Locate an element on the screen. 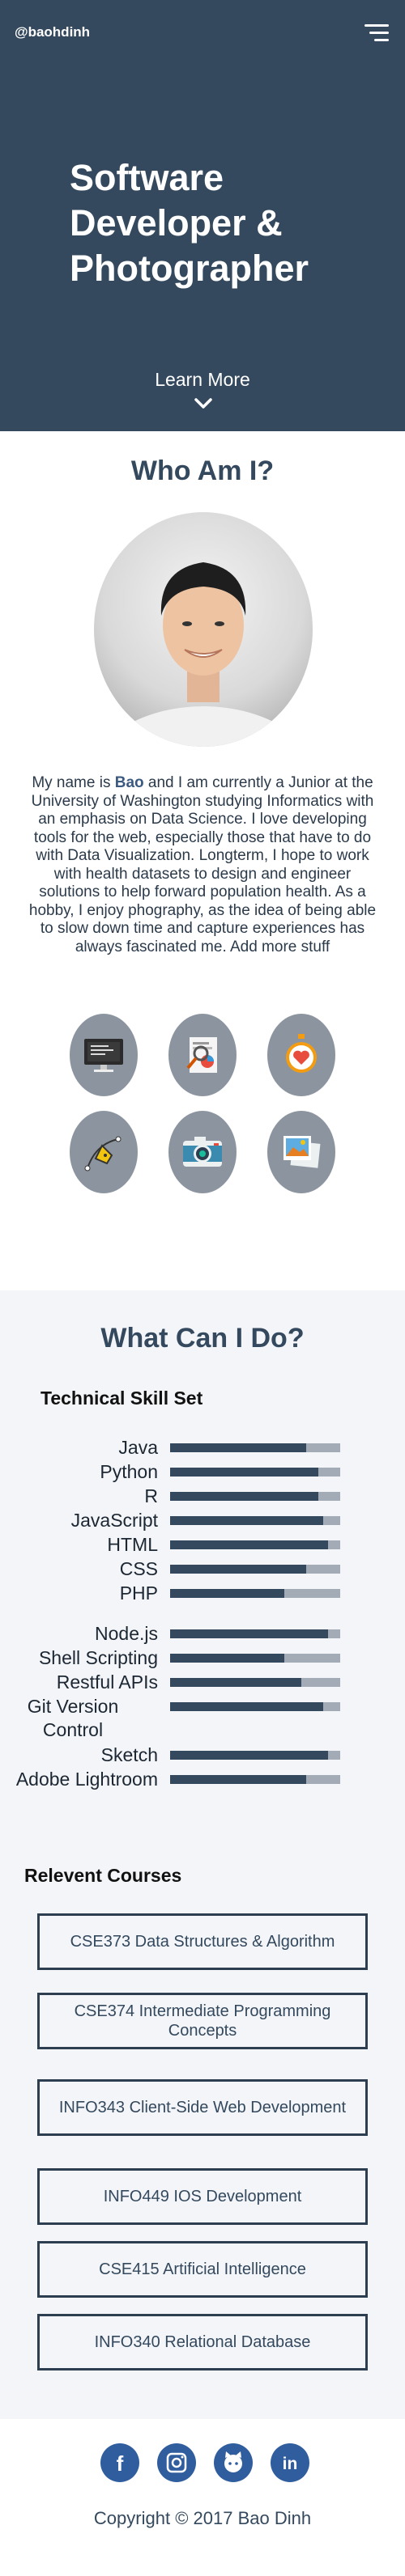  camera-icon is located at coordinates (202, 1152).